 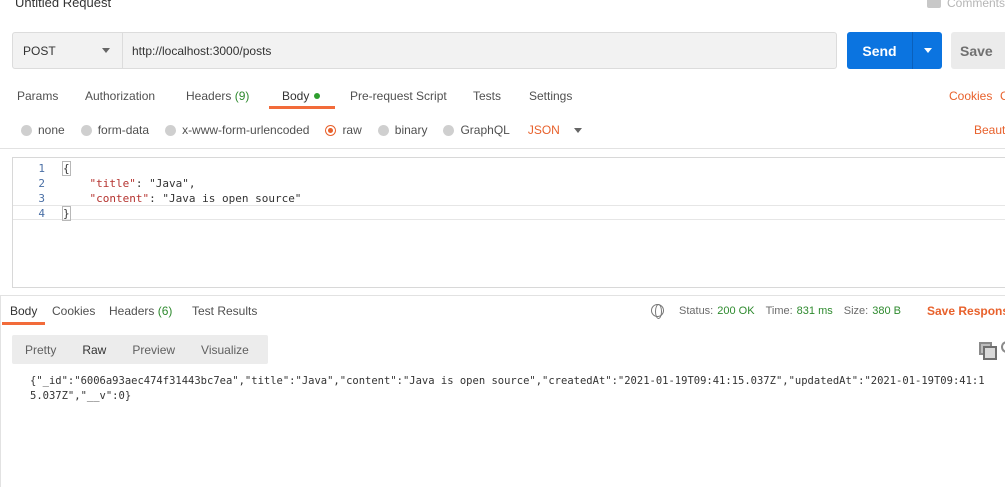 I want to click on tab-pre-request-script: Pre-request Script, so click(x=398, y=96).